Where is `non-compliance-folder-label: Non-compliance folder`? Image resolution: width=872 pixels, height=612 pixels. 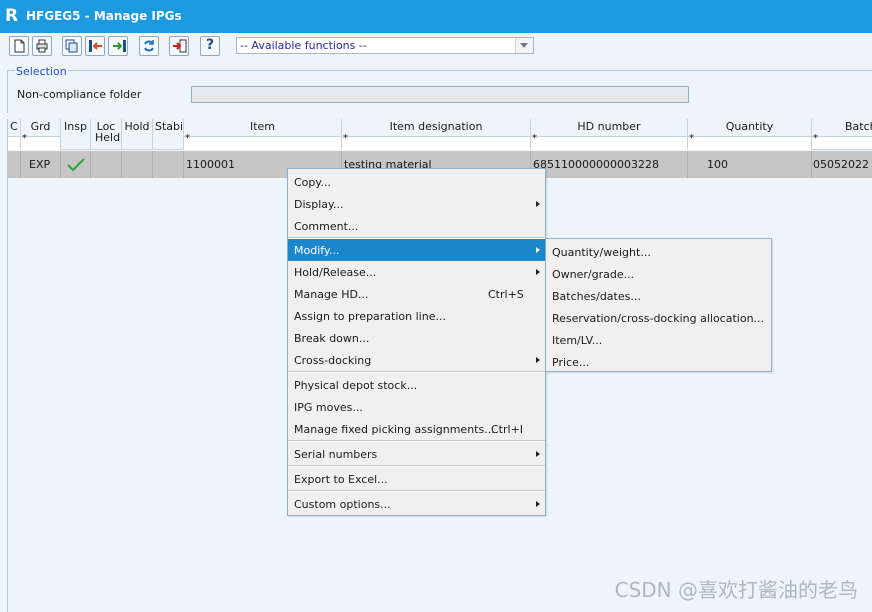 non-compliance-folder-label: Non-compliance folder is located at coordinates (79, 94).